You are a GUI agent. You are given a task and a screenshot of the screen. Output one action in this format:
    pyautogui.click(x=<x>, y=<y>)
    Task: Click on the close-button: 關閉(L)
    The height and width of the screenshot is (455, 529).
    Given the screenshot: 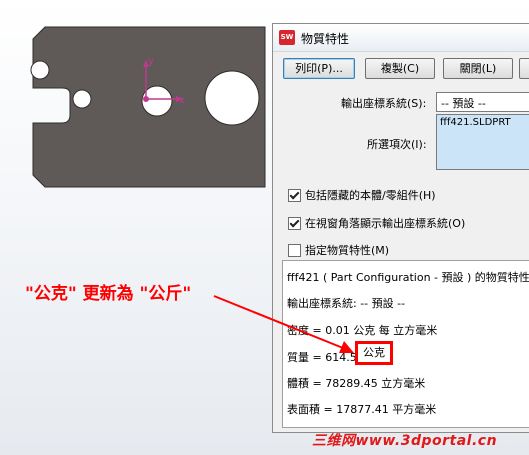 What is the action you would take?
    pyautogui.click(x=478, y=68)
    